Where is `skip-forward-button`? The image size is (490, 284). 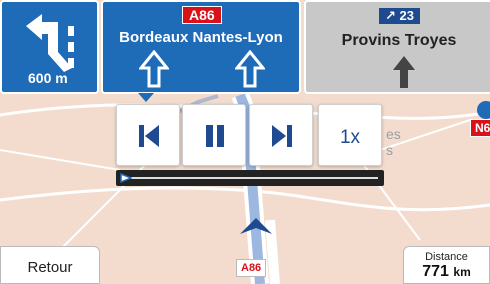 skip-forward-button is located at coordinates (281, 135).